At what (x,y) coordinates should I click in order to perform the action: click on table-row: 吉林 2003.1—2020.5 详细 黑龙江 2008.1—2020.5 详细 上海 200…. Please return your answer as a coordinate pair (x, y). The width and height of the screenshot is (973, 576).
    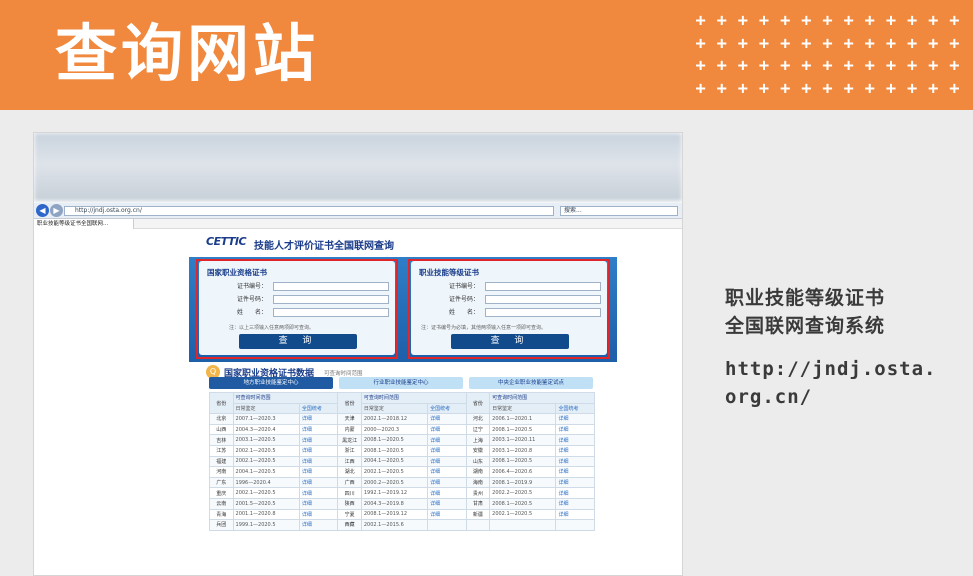
    Looking at the image, I should click on (402, 440).